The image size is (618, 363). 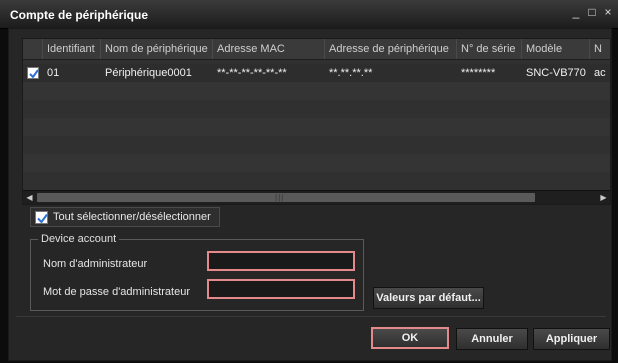 I want to click on admin-password-label: Mot de passe d'administrateur, so click(x=117, y=292).